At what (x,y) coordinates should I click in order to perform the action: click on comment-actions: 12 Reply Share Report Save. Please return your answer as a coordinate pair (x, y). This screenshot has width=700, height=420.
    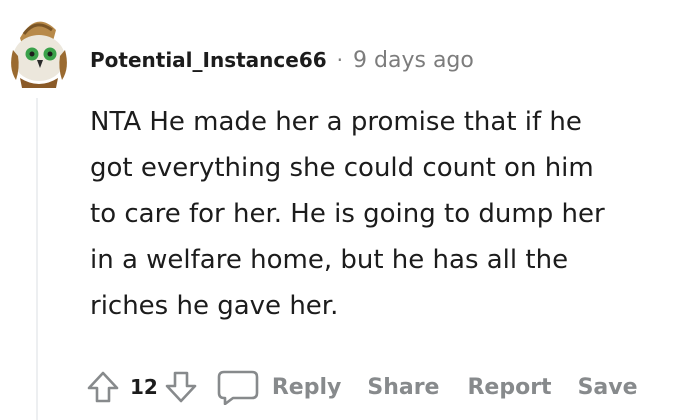
    Looking at the image, I should click on (392, 387).